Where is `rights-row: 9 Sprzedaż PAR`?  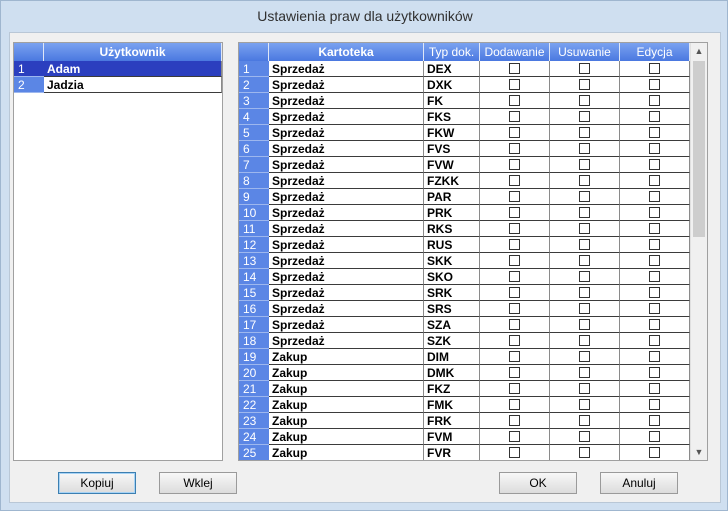 rights-row: 9 Sprzedaż PAR is located at coordinates (464, 197).